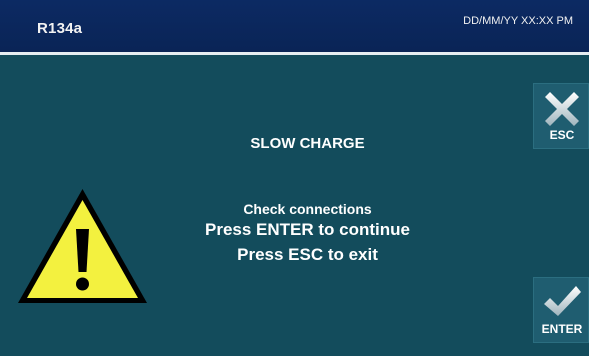  What do you see at coordinates (518, 21) in the screenshot?
I see `datetime-label: DD/MM/YY XX:XX PM` at bounding box center [518, 21].